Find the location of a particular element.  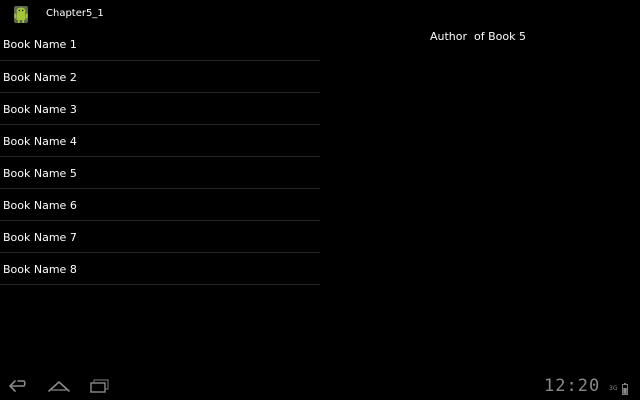

home-icon is located at coordinates (59, 386).